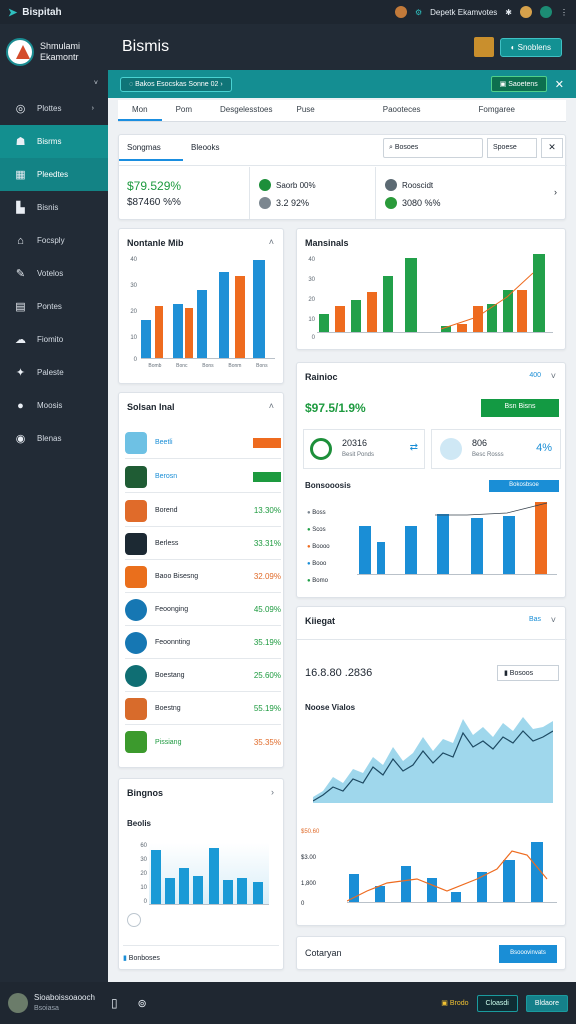 The width and height of the screenshot is (576, 1024). What do you see at coordinates (203, 443) in the screenshot?
I see `list-item: Beetli` at bounding box center [203, 443].